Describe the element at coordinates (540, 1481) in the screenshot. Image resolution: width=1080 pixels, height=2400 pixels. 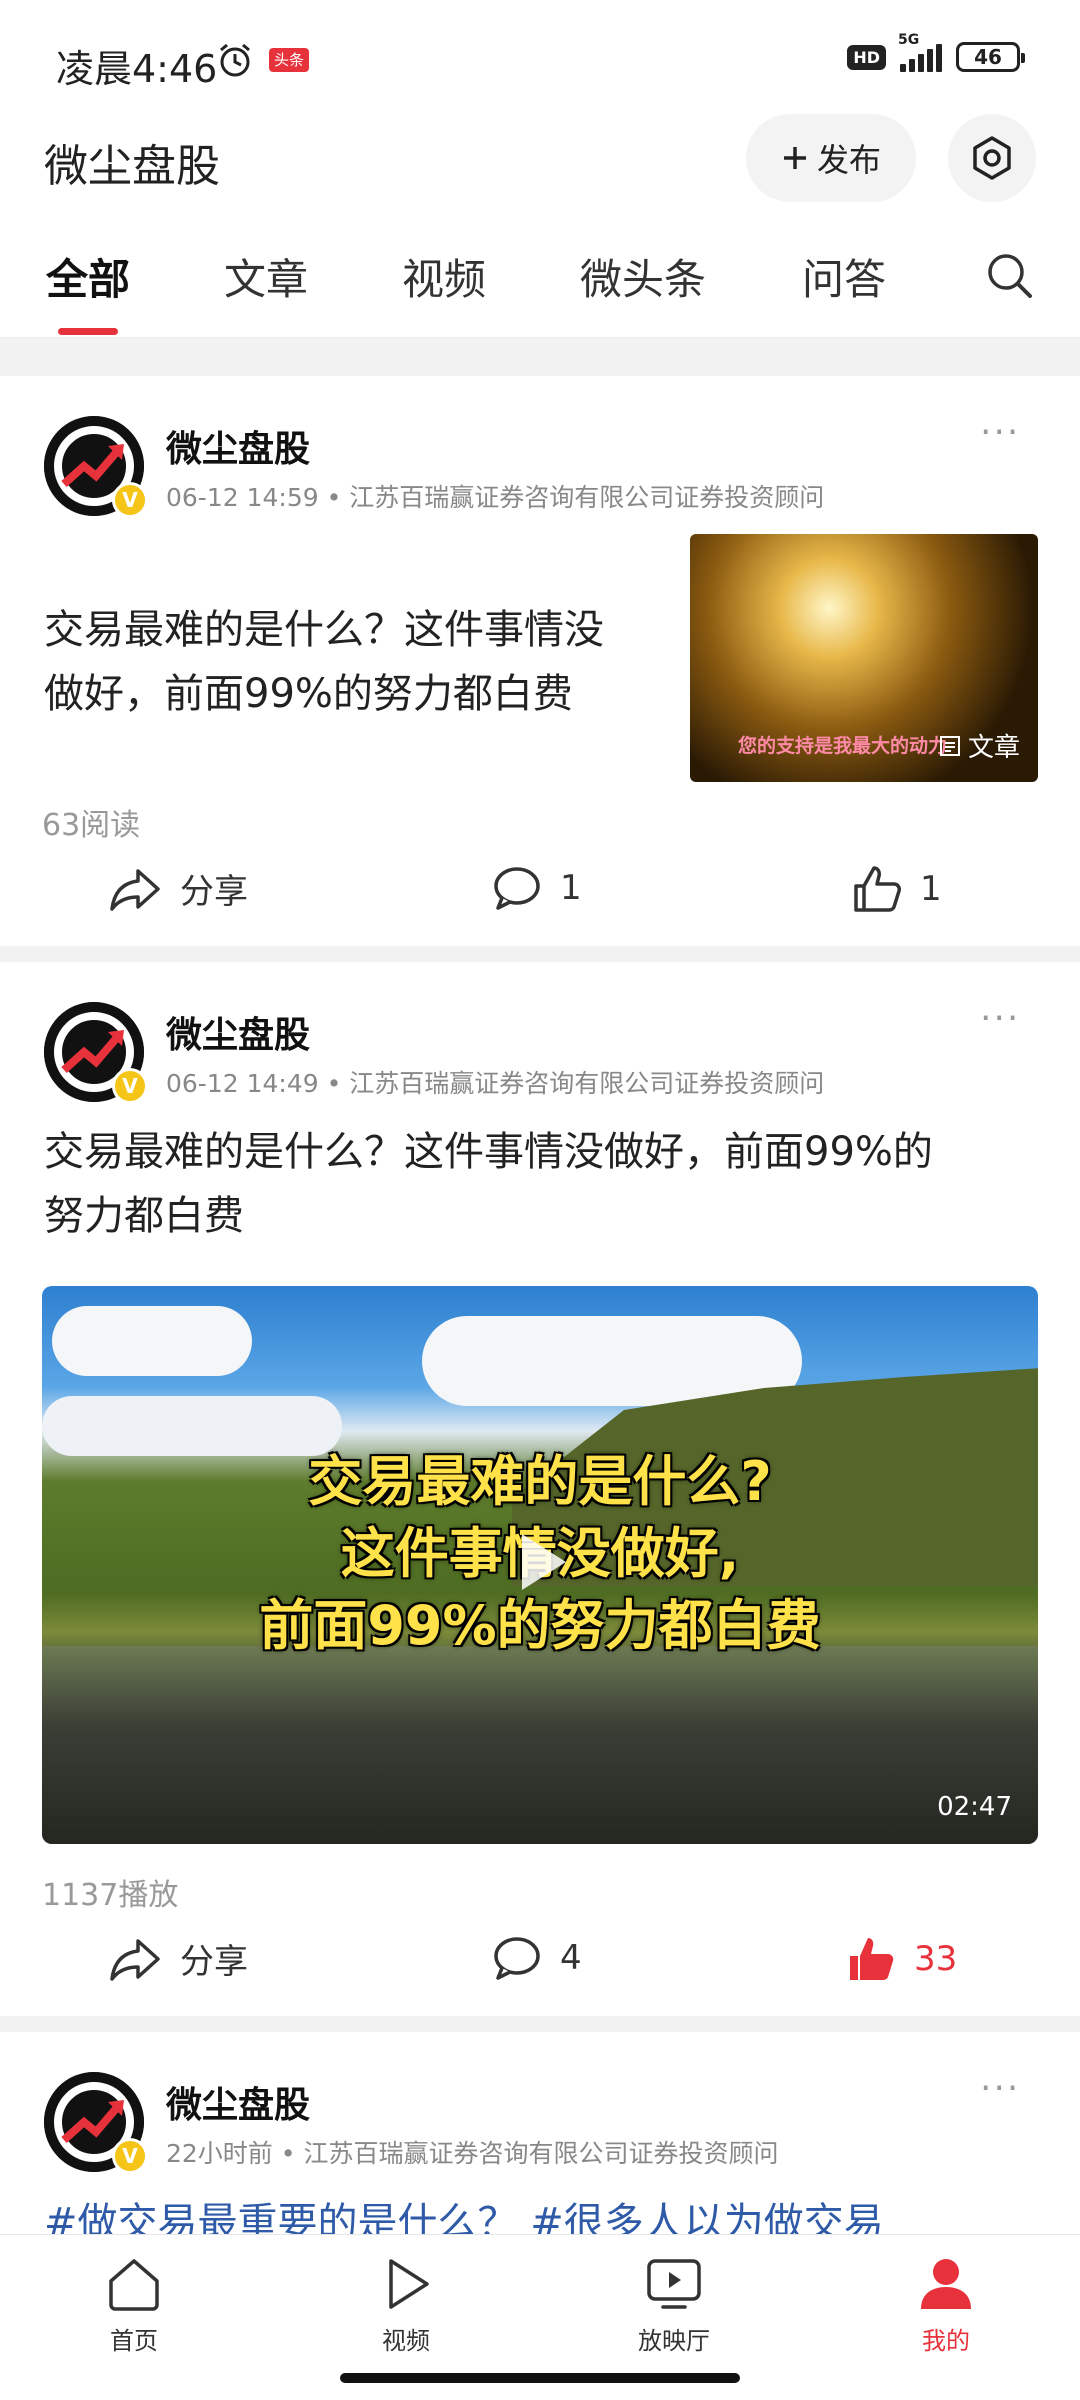
I see `video-overlay-line: 交易最难的是什么?` at that location.